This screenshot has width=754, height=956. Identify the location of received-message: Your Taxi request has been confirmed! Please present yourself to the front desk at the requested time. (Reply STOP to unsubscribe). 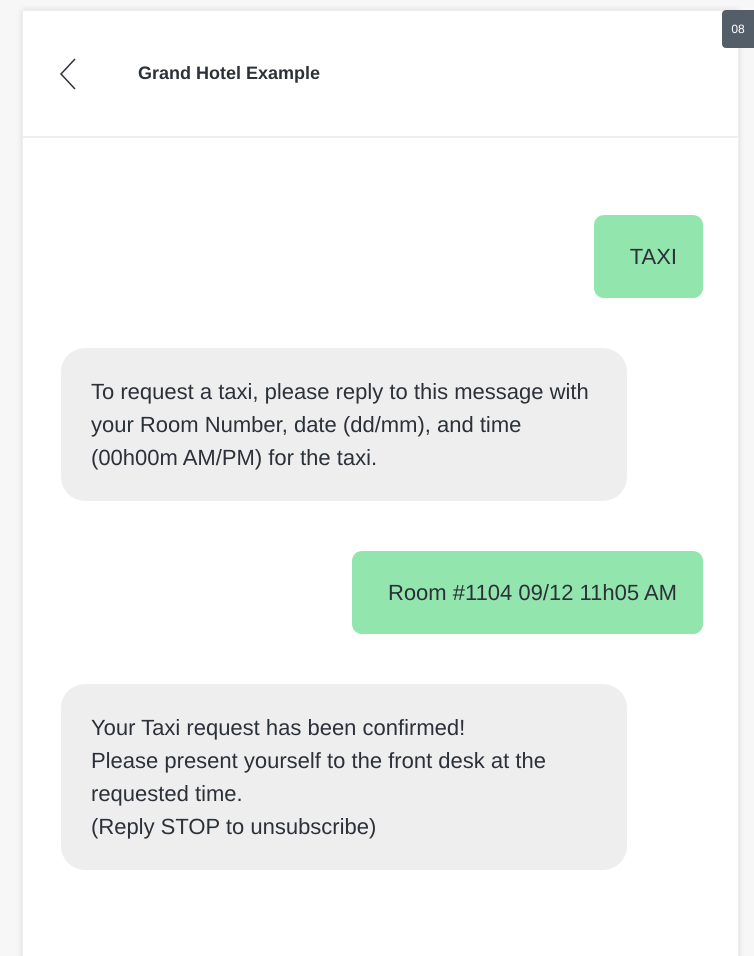
(344, 777).